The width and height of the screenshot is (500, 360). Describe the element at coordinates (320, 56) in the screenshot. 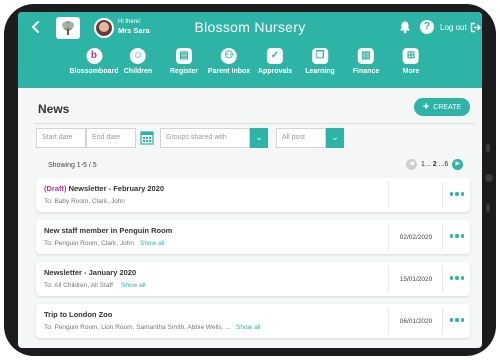

I see `learning-icon: ❐` at that location.